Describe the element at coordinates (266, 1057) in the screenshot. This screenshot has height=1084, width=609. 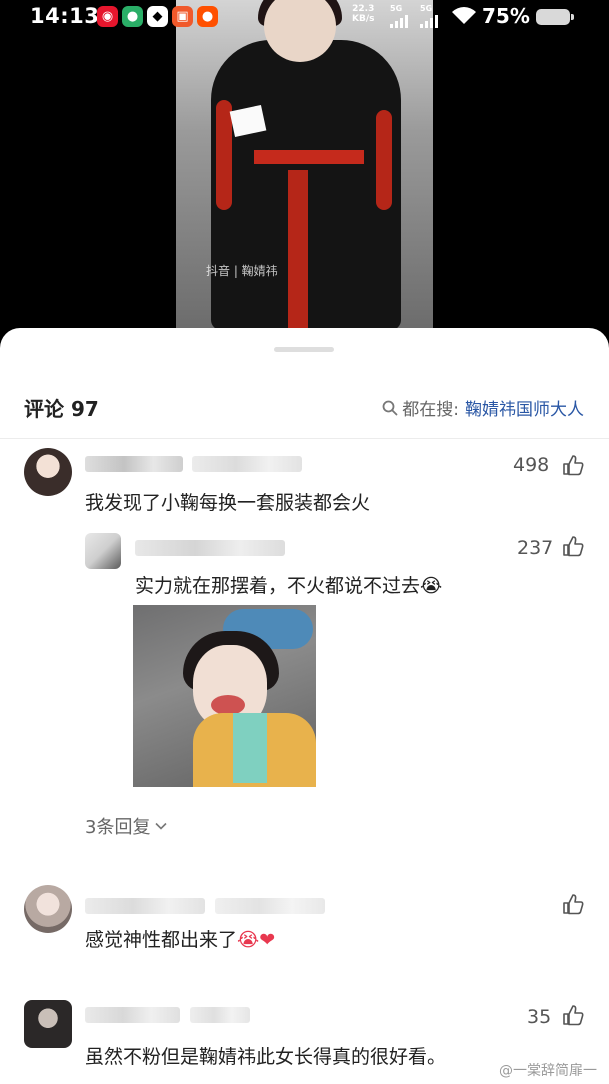
I see `comment-text: 虽然不粉但是鞠婧祎此女长得真的很好看。` at that location.